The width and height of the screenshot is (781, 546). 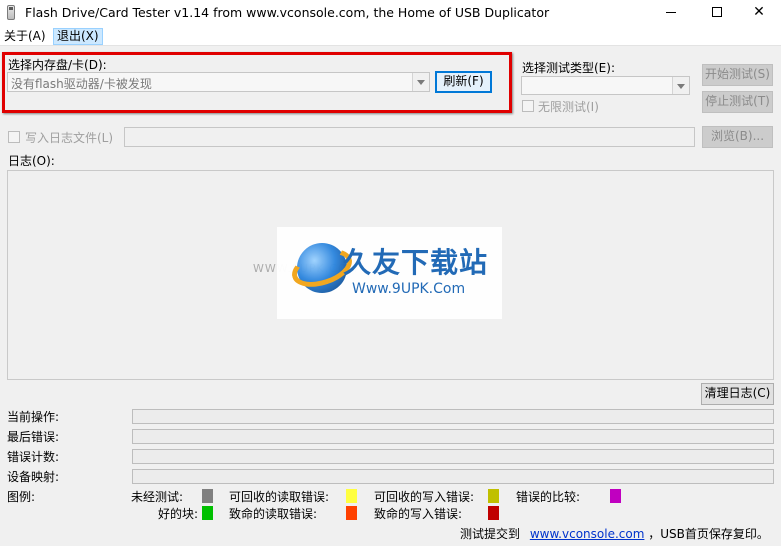 What do you see at coordinates (409, 289) in the screenshot?
I see `watermark-url: Www.9UPK.Com` at bounding box center [409, 289].